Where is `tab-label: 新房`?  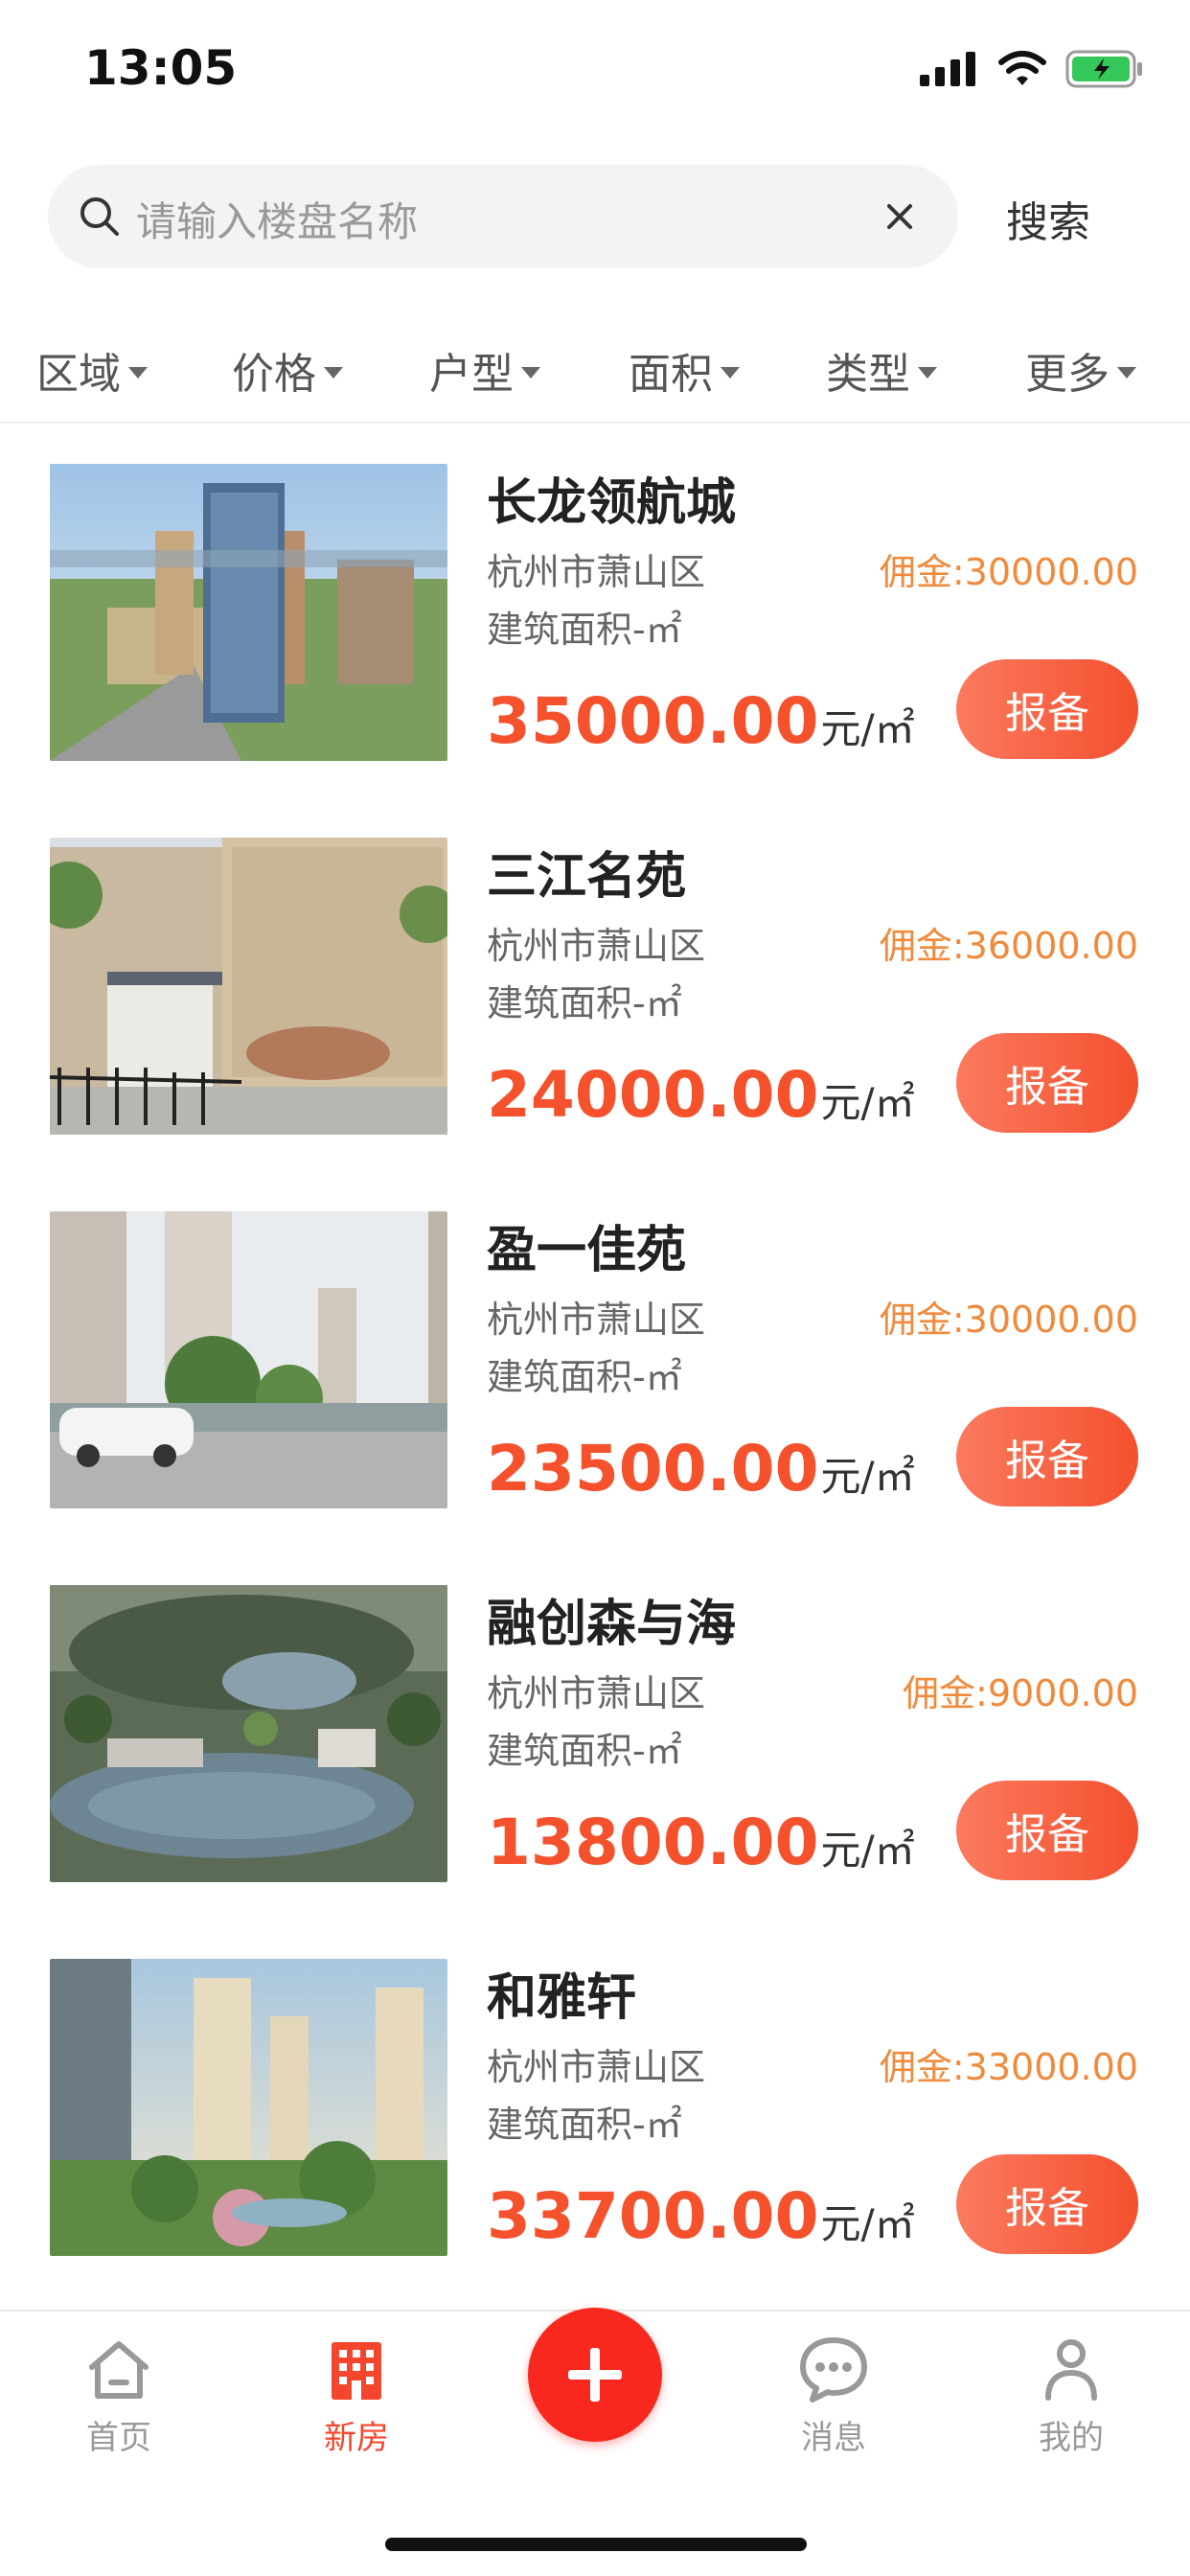
tab-label: 新房 is located at coordinates (357, 2438).